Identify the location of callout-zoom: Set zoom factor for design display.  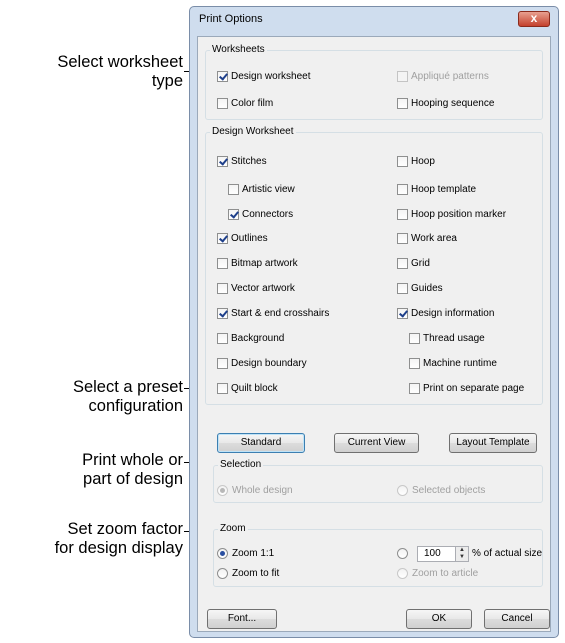
(119, 539).